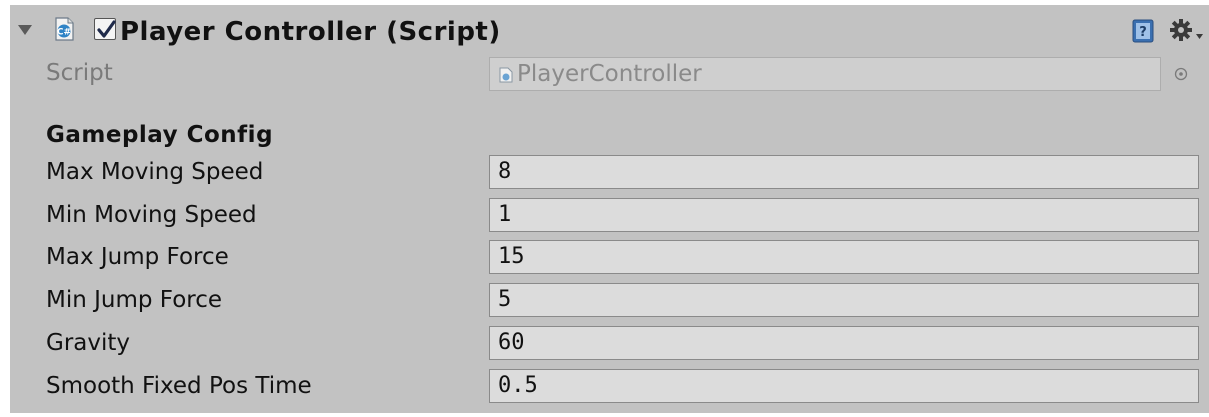  Describe the element at coordinates (844, 343) in the screenshot. I see `gravity-input: 60` at that location.